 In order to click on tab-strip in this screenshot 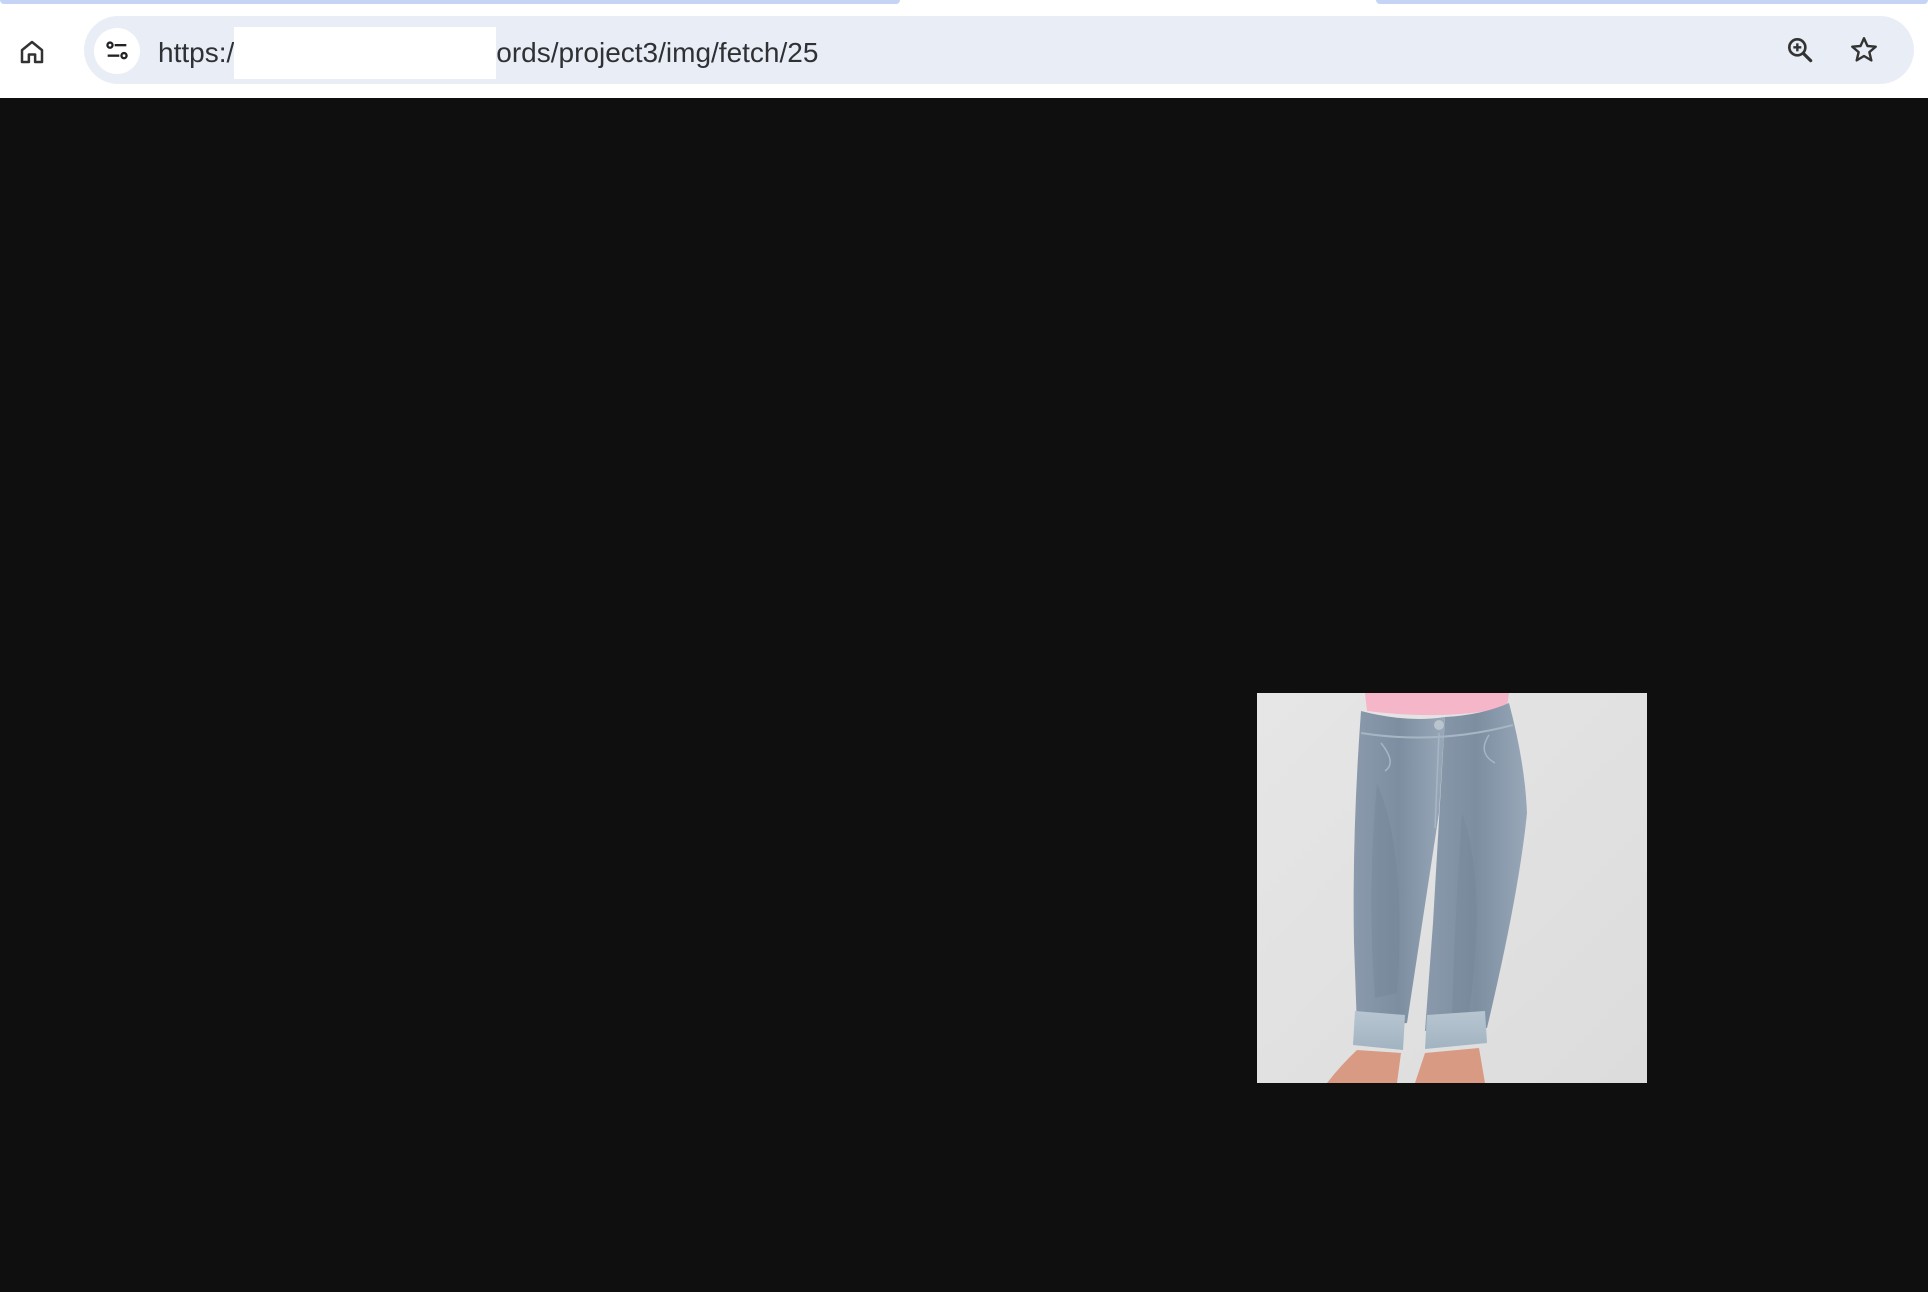, I will do `click(964, 8)`.